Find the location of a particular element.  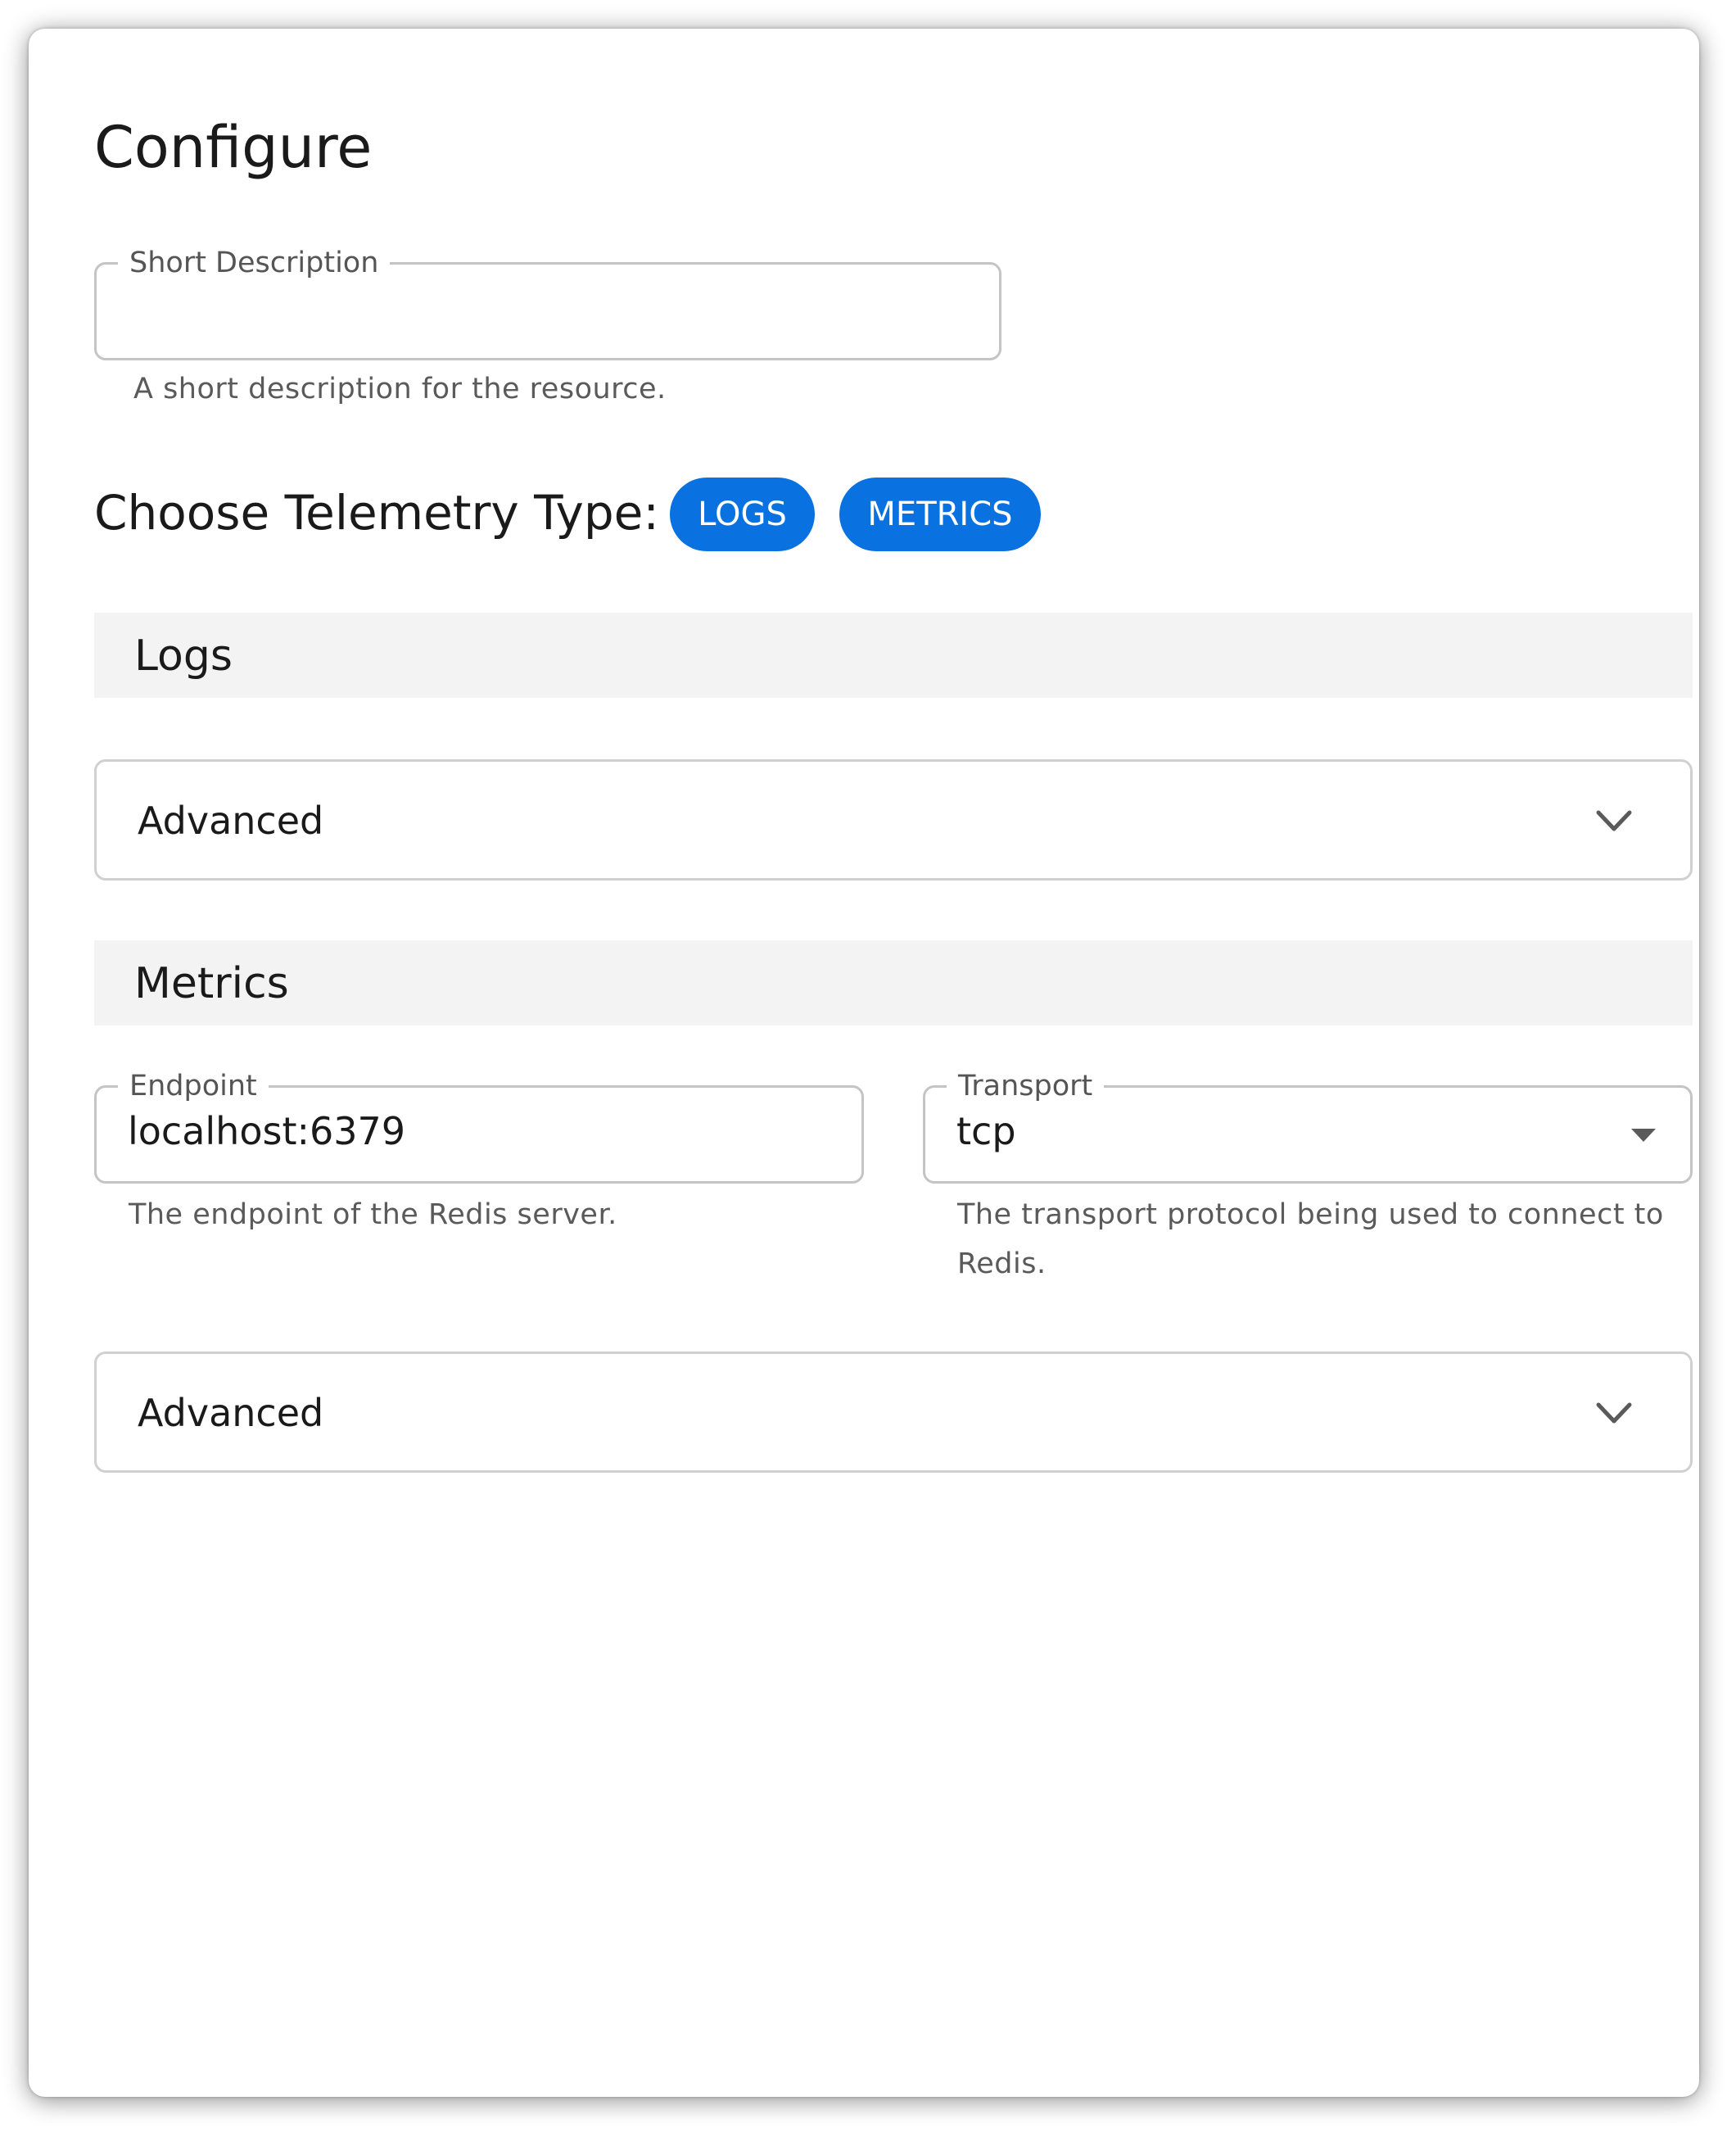

transport-label: Transport is located at coordinates (1026, 1086).